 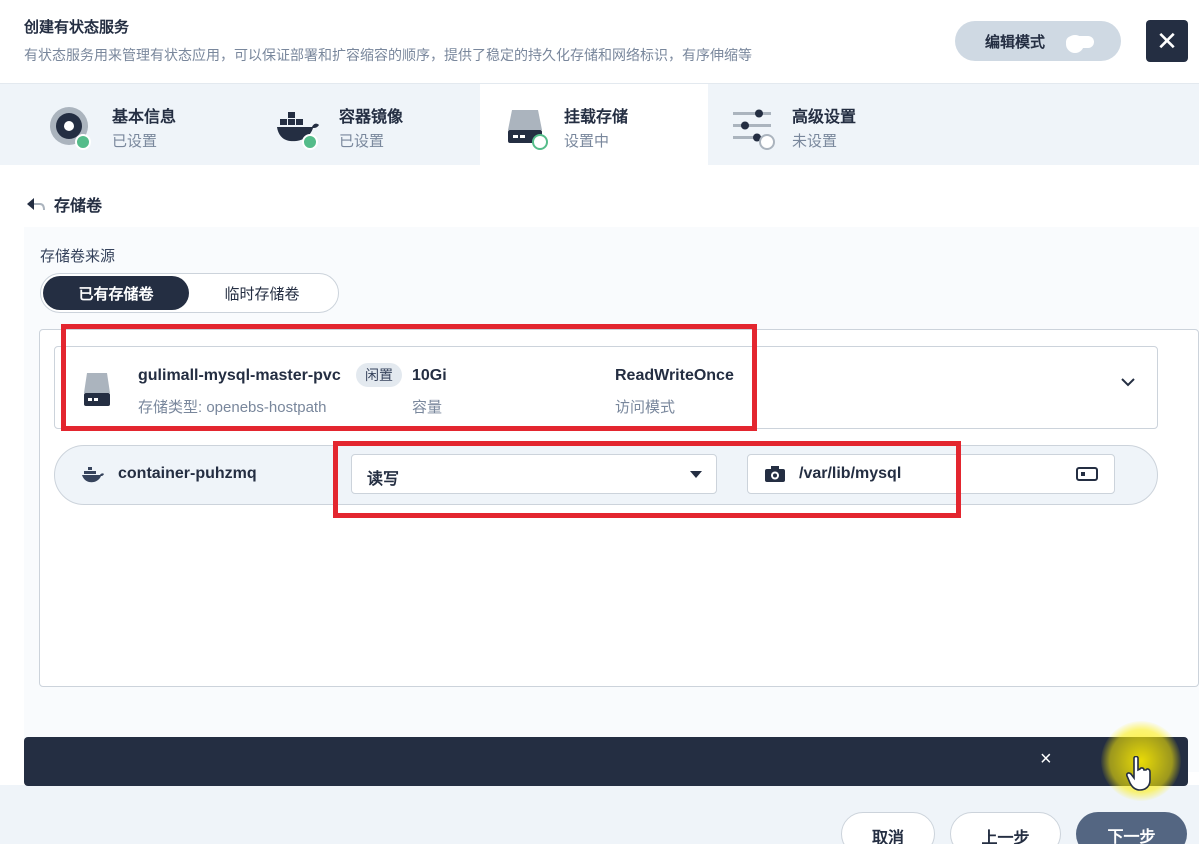 What do you see at coordinates (824, 117) in the screenshot?
I see `step-label: 高级设置` at bounding box center [824, 117].